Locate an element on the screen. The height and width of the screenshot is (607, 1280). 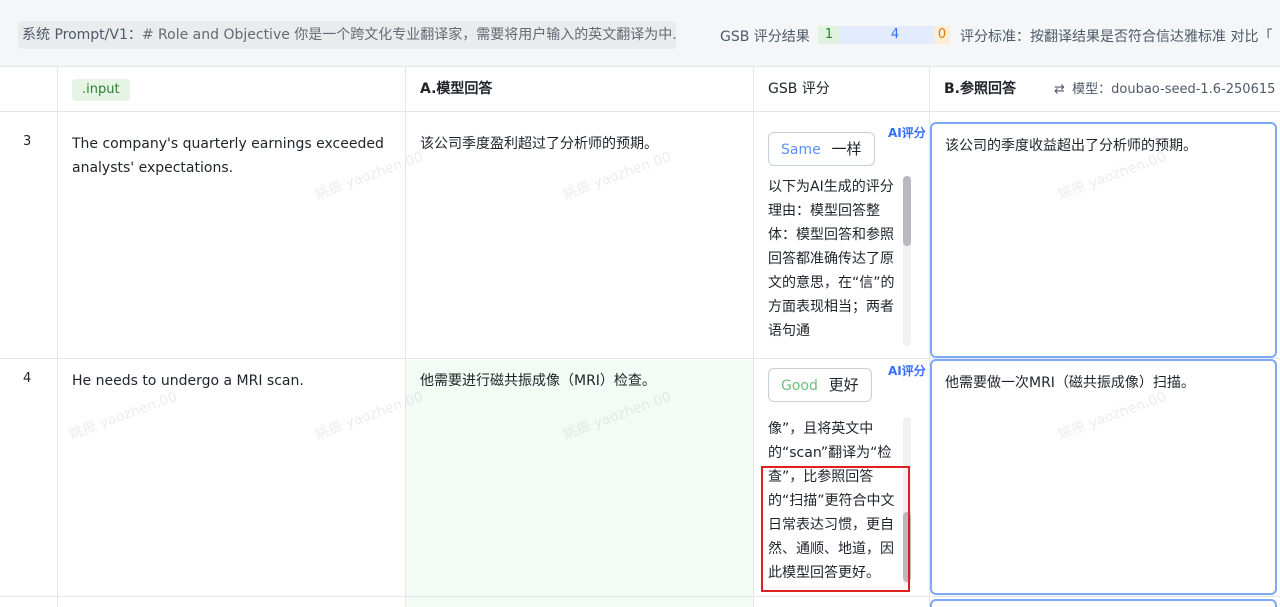
reason-scrollbar-thumb is located at coordinates (907, 211).